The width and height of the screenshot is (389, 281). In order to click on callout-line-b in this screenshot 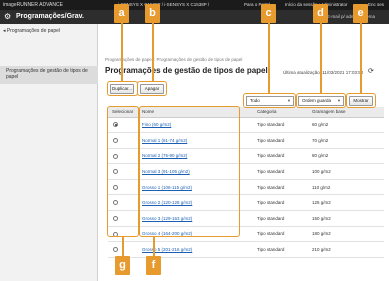, I will do `click(153, 51)`.